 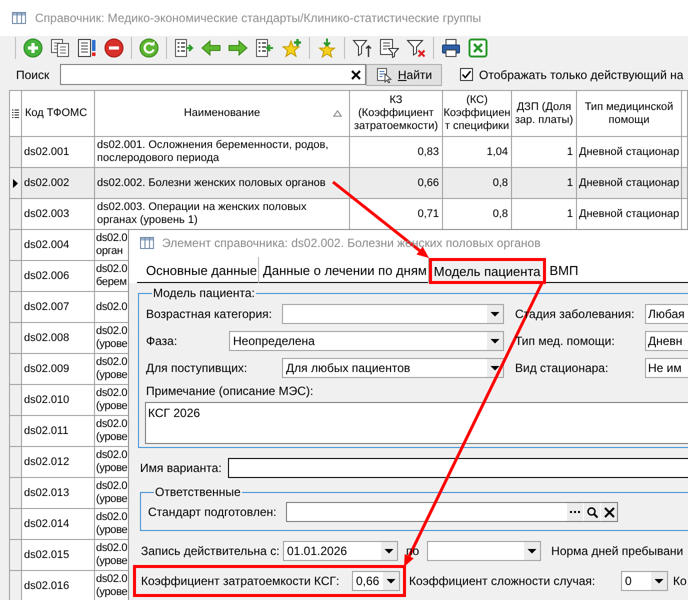 I want to click on field-label: Фаза:, so click(x=162, y=341).